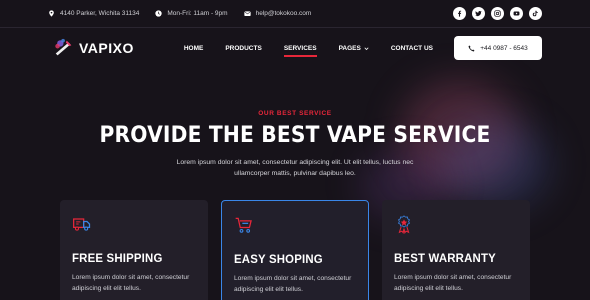 The height and width of the screenshot is (300, 590). Describe the element at coordinates (106, 48) in the screenshot. I see `logo-text: VAPIXO` at that location.